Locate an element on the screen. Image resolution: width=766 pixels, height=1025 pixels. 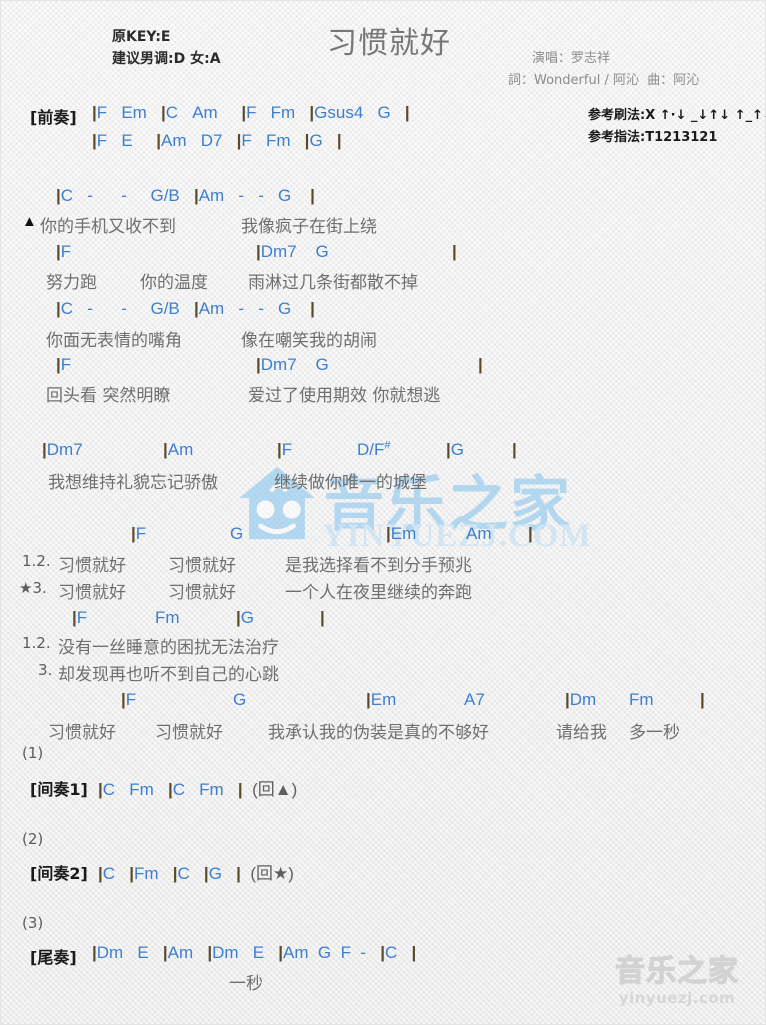
chorus3-chord-a7: A7 is located at coordinates (474, 699).